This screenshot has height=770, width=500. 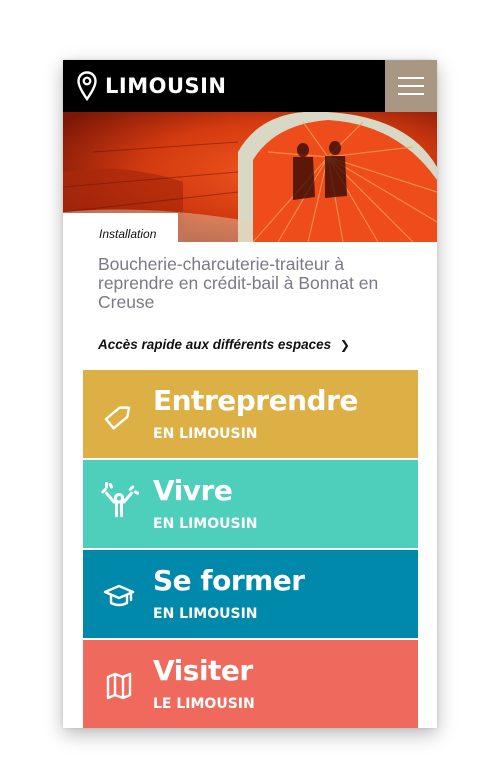 What do you see at coordinates (203, 670) in the screenshot?
I see `tile-title: Visiter` at bounding box center [203, 670].